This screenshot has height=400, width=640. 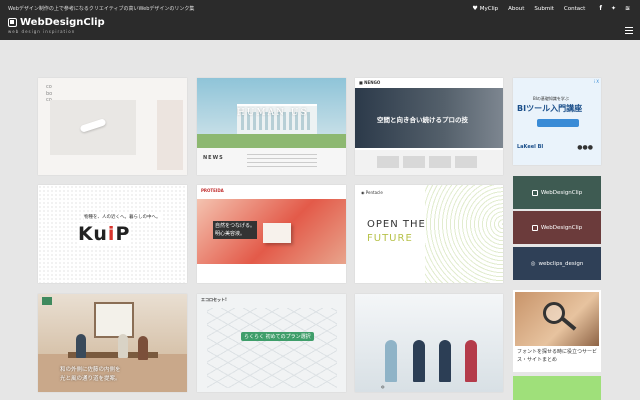 What do you see at coordinates (585, 147) in the screenshot?
I see `ad-brand-icon: ●●●` at bounding box center [585, 147].